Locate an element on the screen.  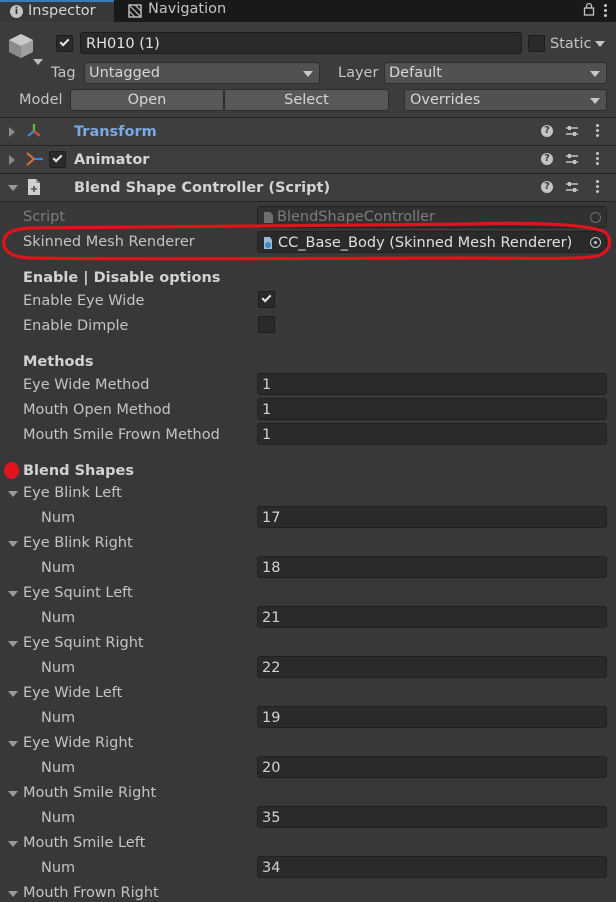
enable-dimple-label: Enable Dimple is located at coordinates (76, 326).